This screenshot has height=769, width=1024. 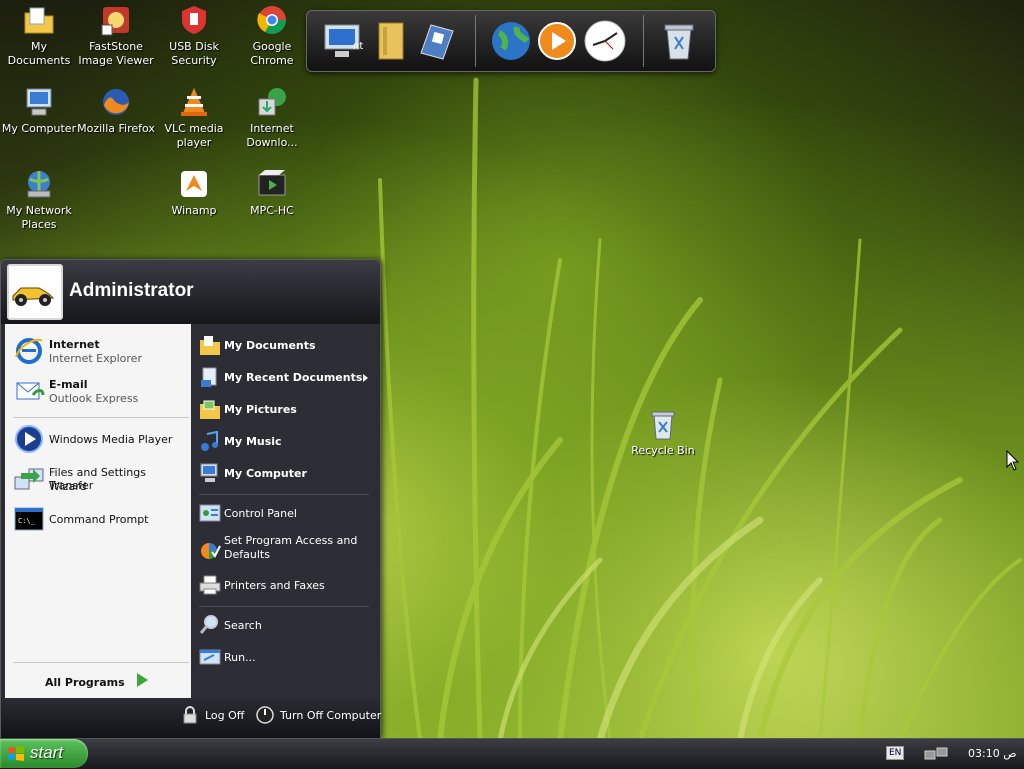 What do you see at coordinates (557, 41) in the screenshot?
I see `media-player-icon` at bounding box center [557, 41].